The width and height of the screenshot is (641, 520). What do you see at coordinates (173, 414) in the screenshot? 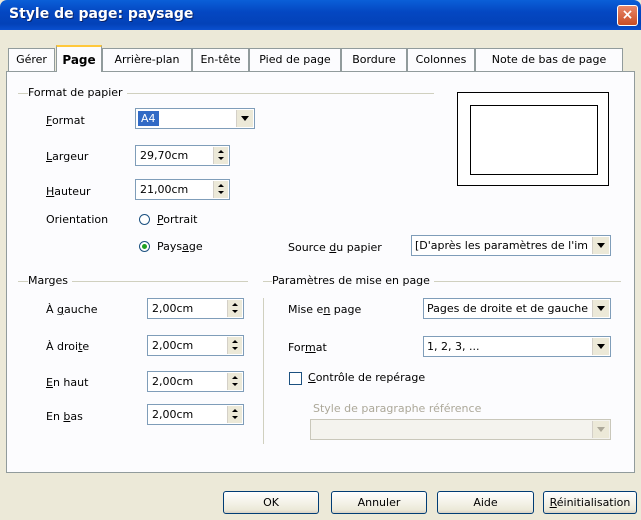
I see `margin-bottom-value: 2,00cm` at bounding box center [173, 414].